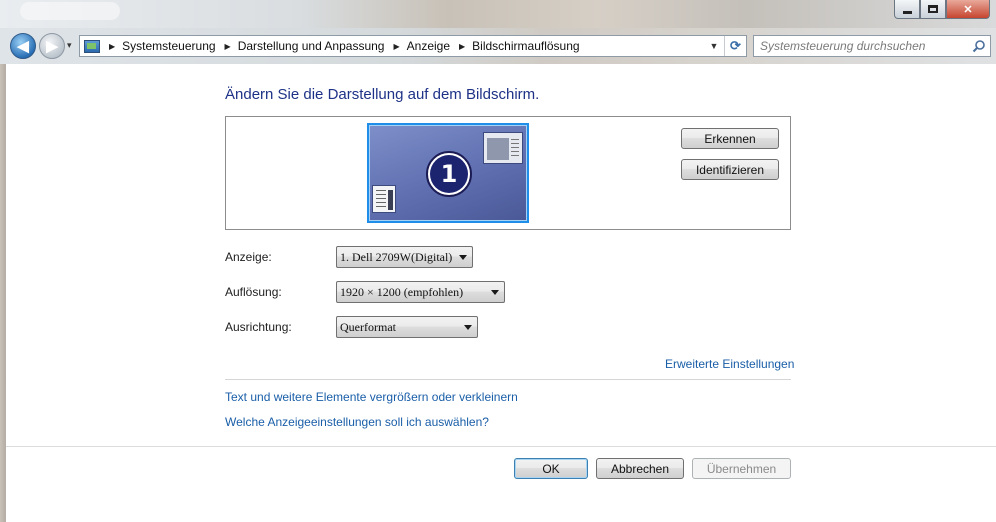 The image size is (996, 522). What do you see at coordinates (248, 257) in the screenshot?
I see `display-label: Anzeige:` at bounding box center [248, 257].